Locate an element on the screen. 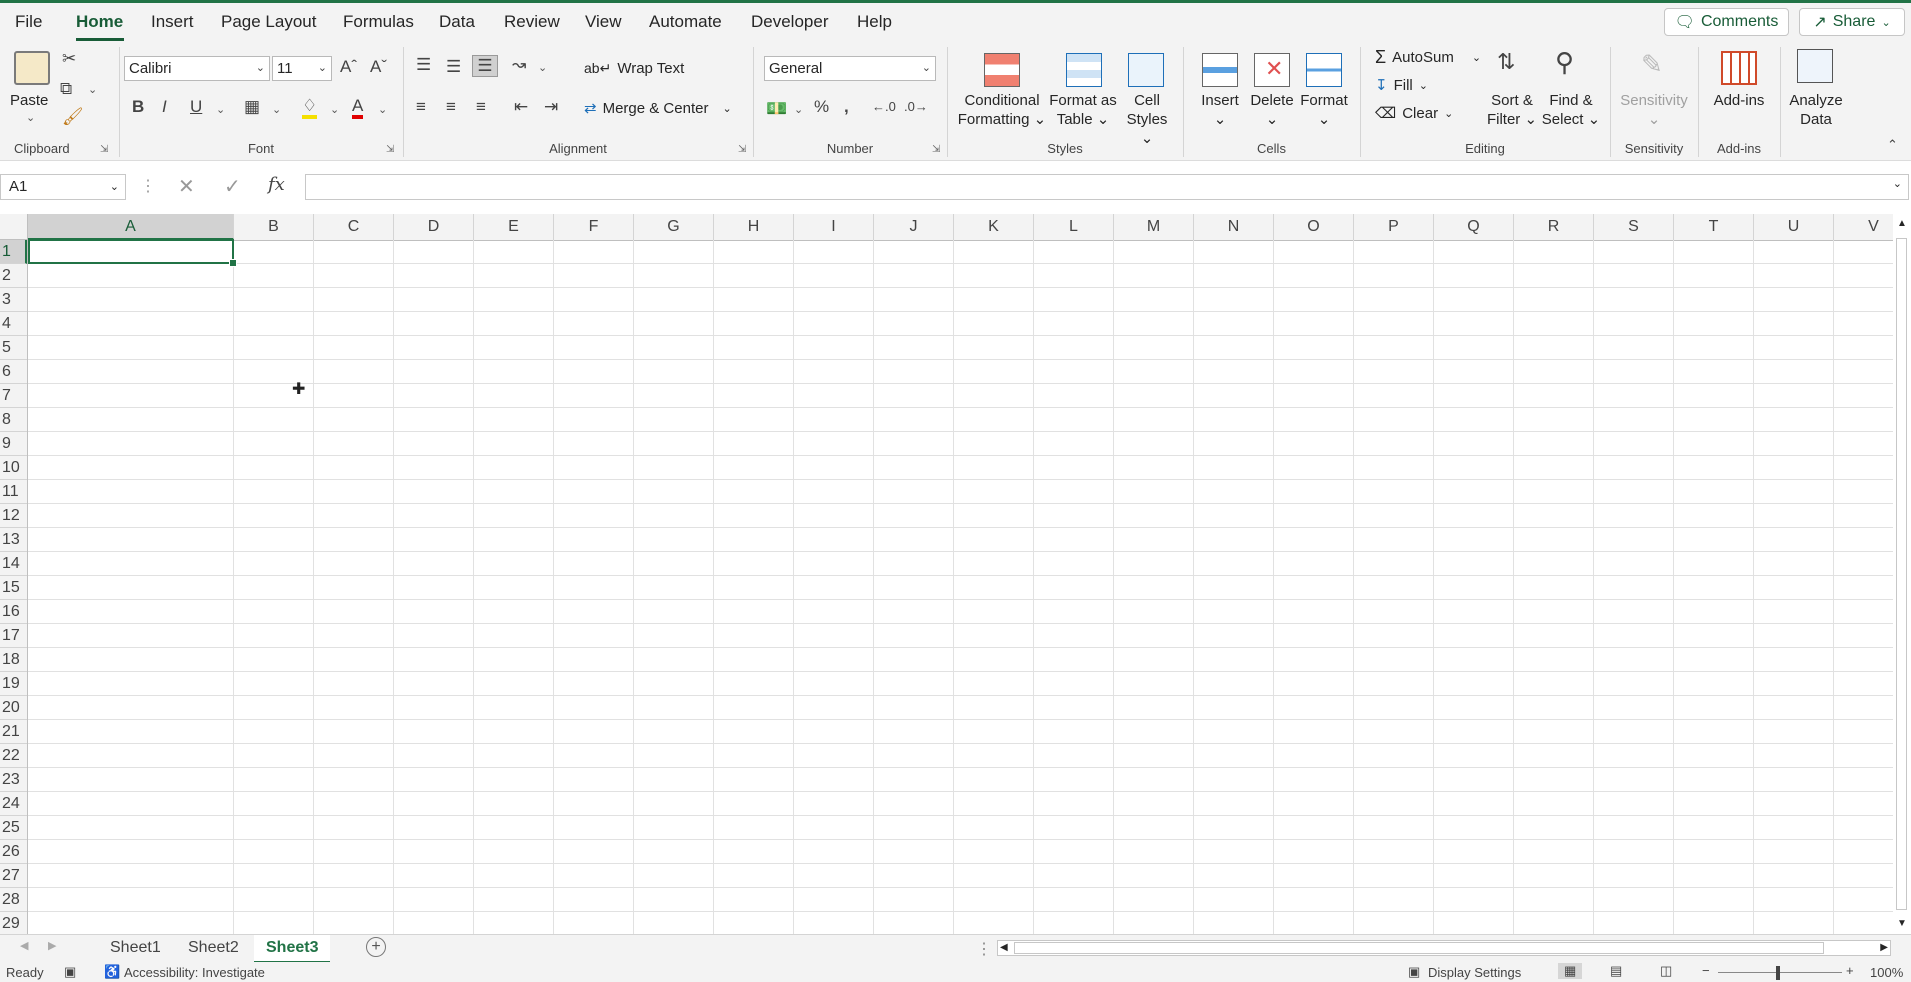 The image size is (1911, 982). row-header-11: 11 is located at coordinates (13, 492).